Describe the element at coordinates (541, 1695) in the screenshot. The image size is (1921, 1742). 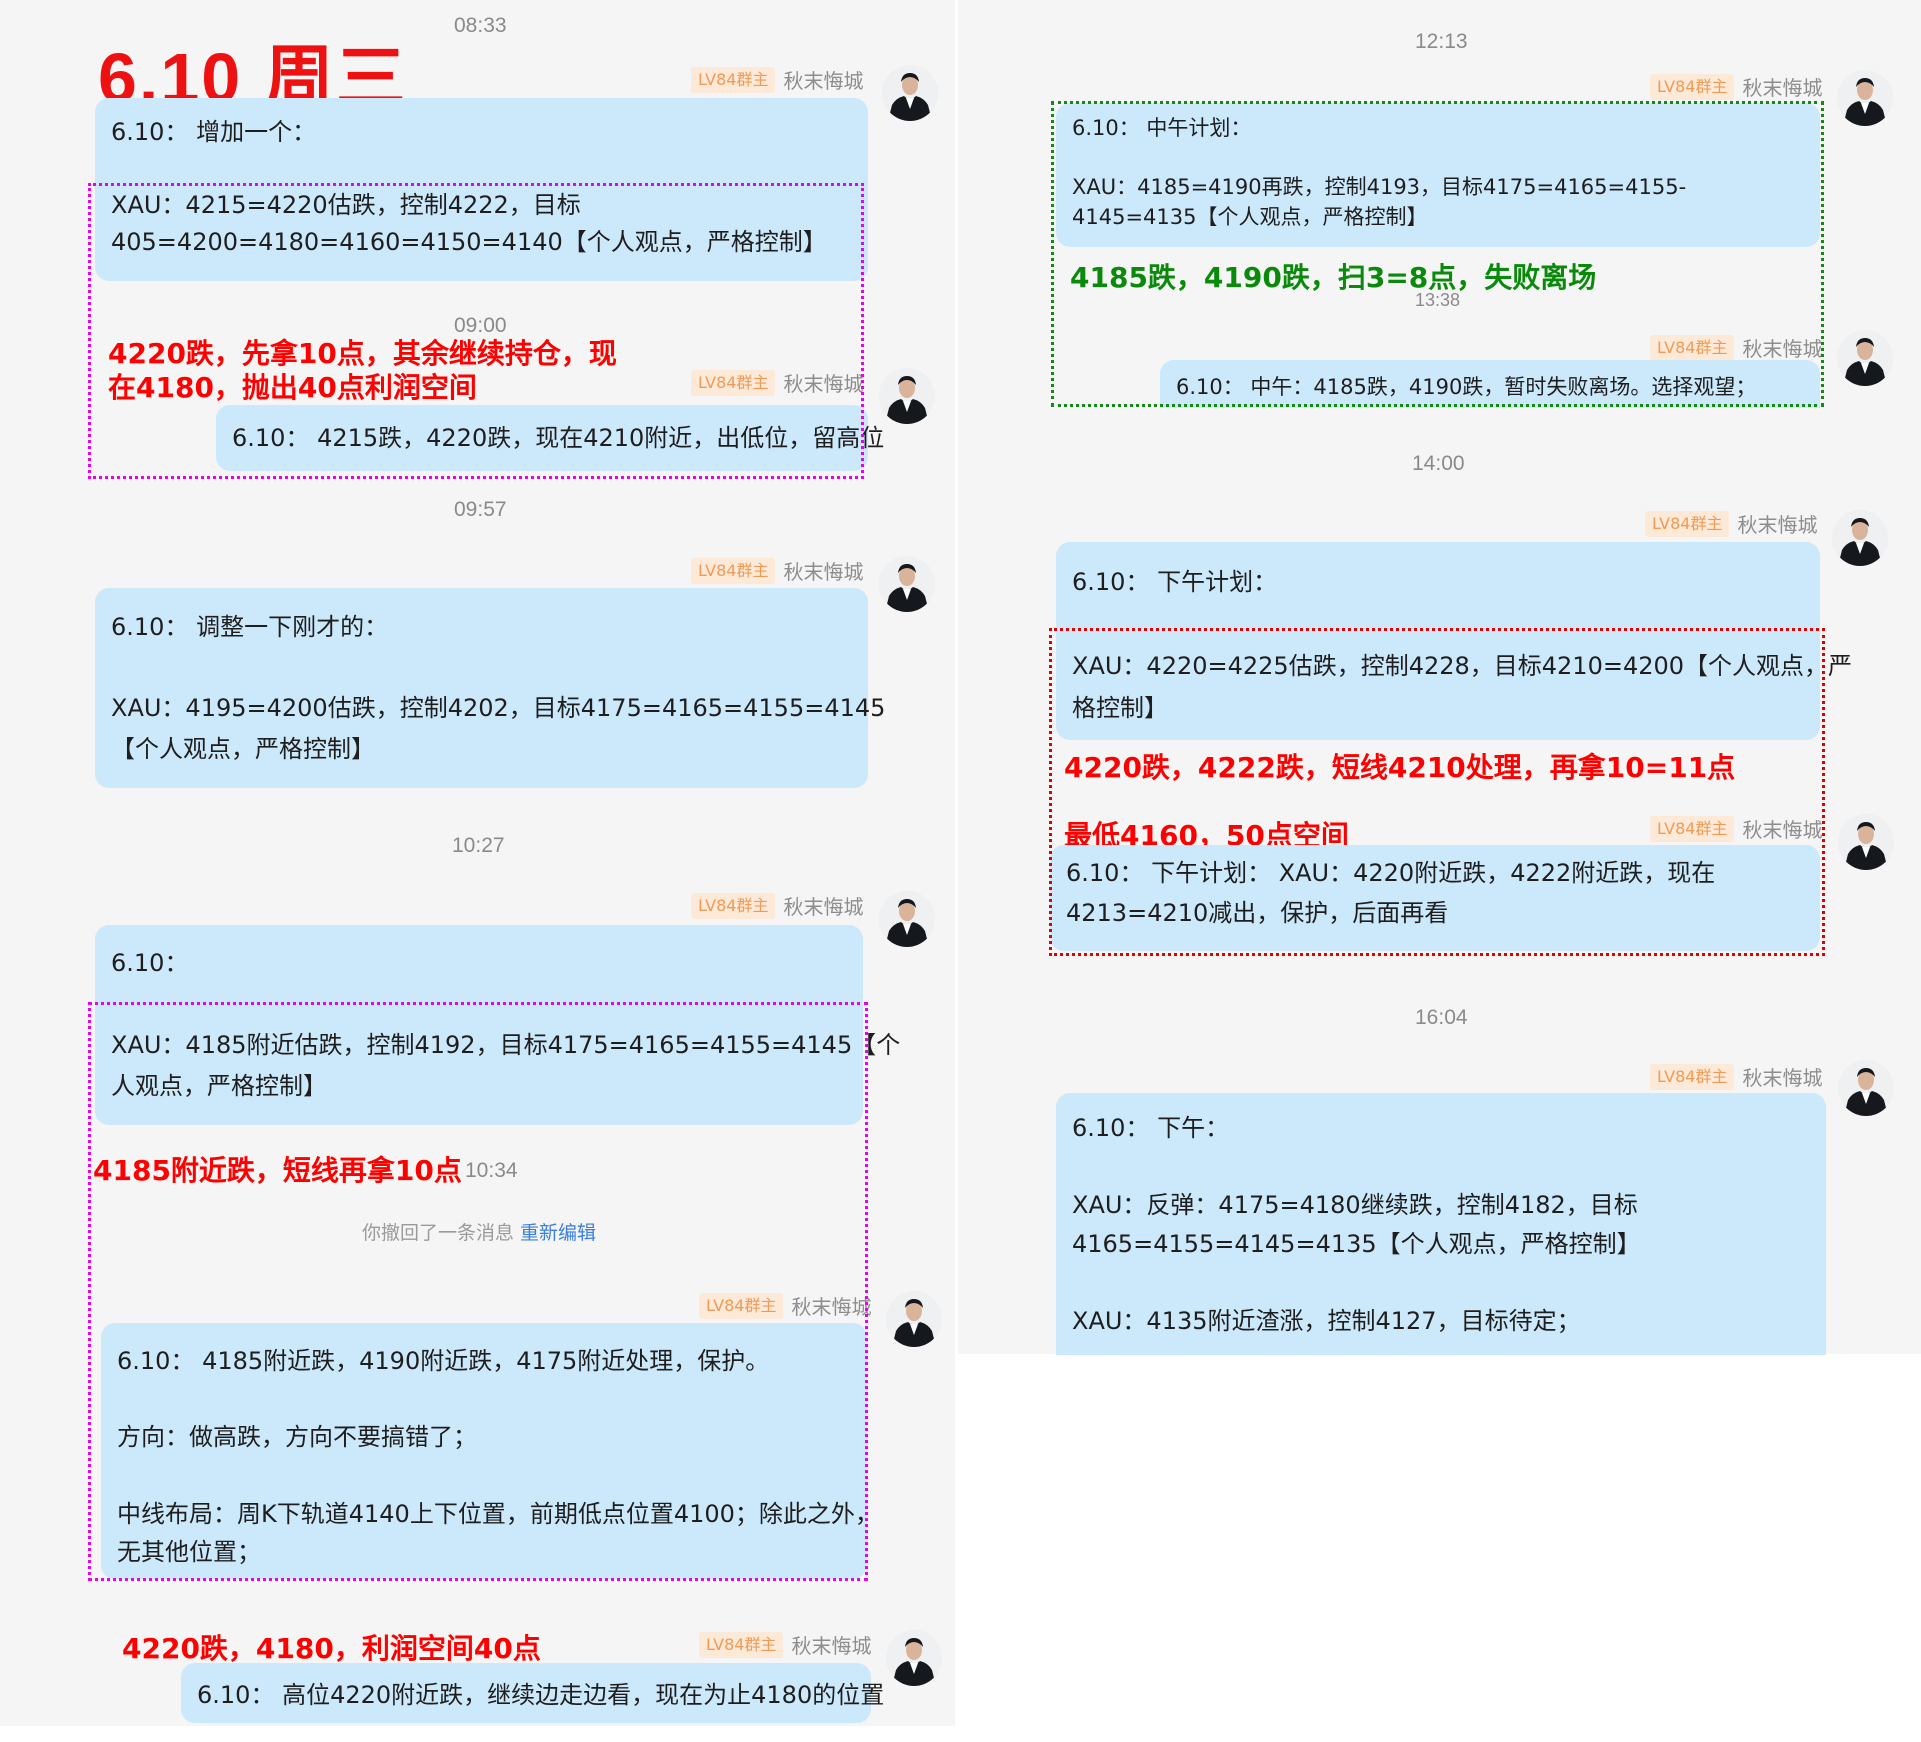
I see `message-text: 6.10： 高位4220附近跌，继续边走边看，现在为止4180的位置` at that location.